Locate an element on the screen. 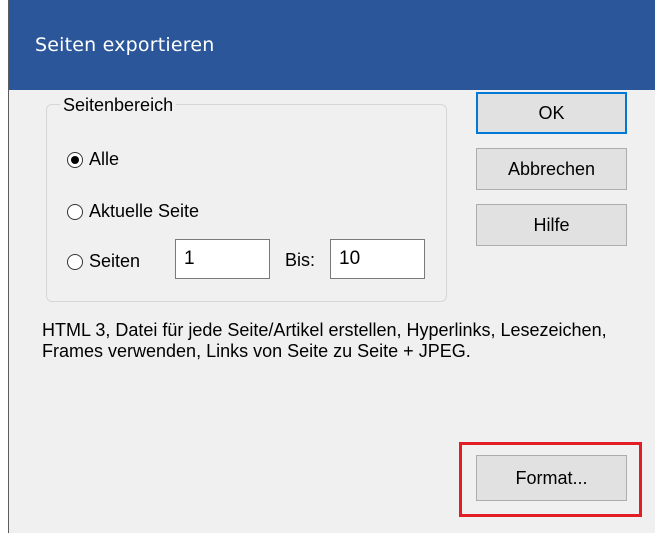  radio-all: Alle is located at coordinates (93, 159).